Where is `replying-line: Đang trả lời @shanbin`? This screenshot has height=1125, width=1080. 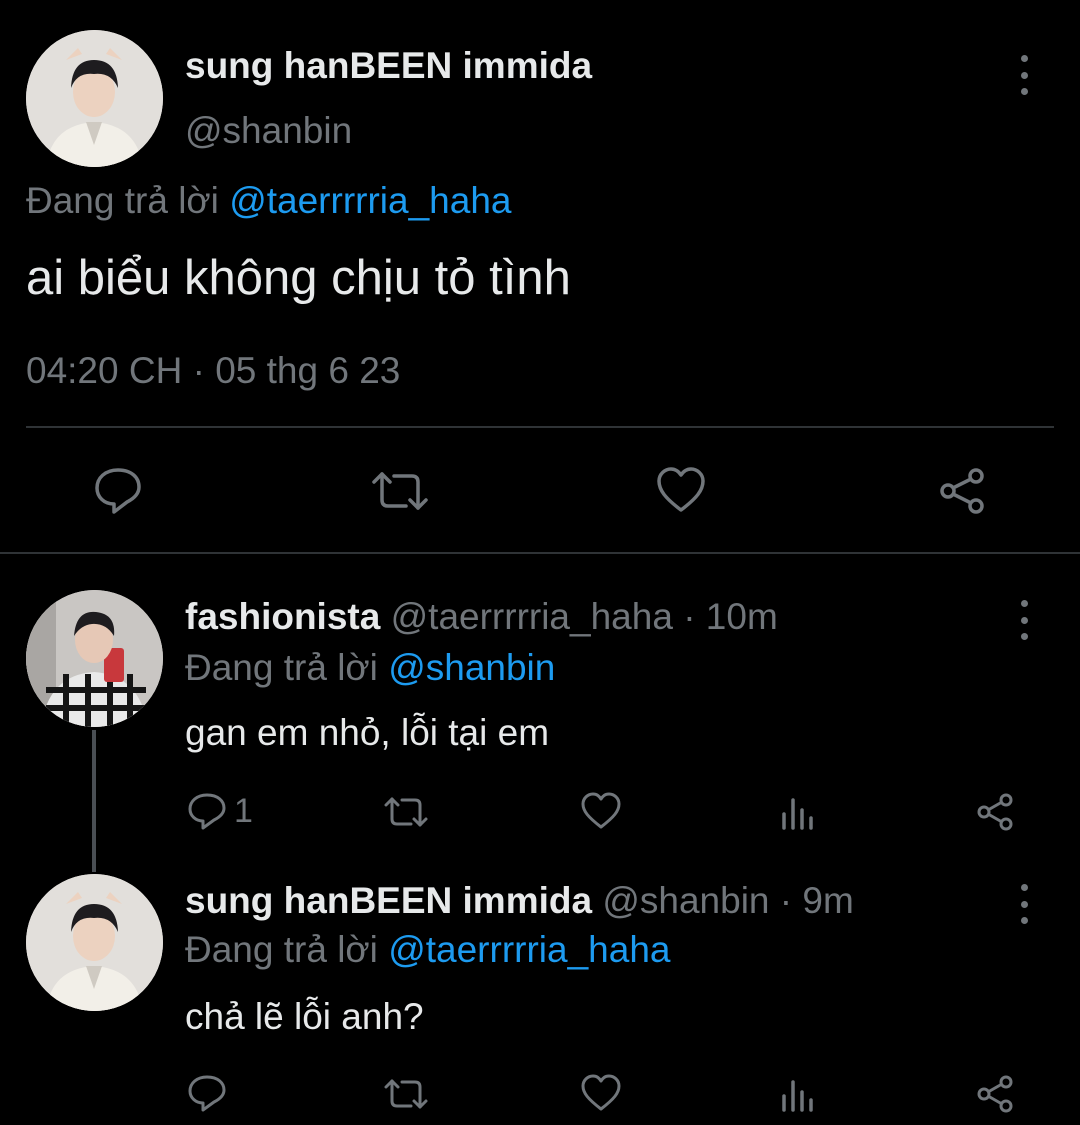 replying-line: Đang trả lời @shanbin is located at coordinates (370, 668).